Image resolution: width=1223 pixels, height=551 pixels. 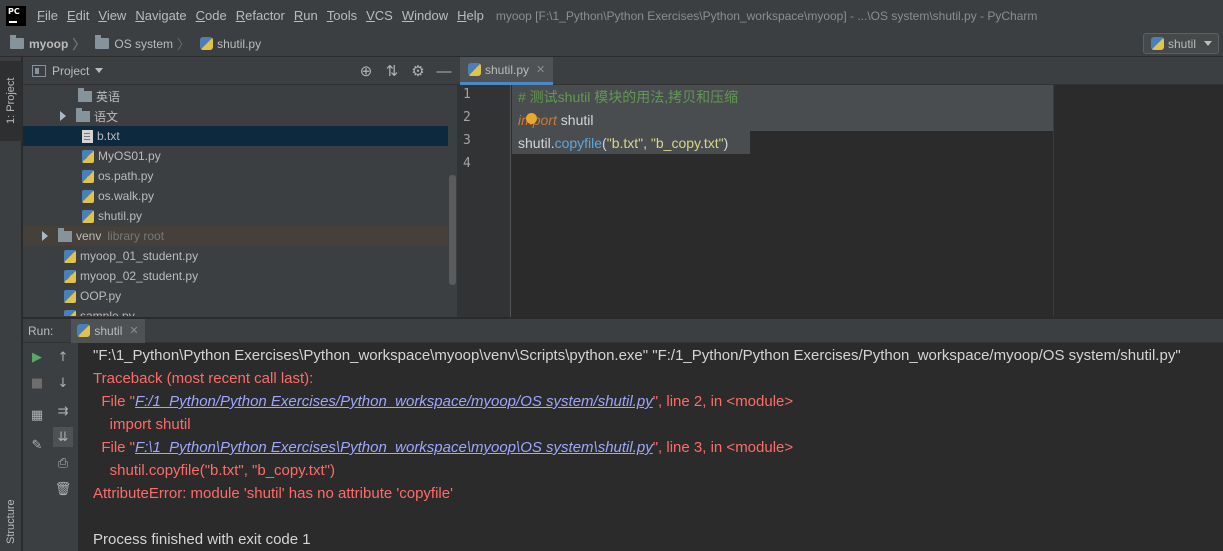 I want to click on print-icon: ⎙, so click(x=63, y=463).